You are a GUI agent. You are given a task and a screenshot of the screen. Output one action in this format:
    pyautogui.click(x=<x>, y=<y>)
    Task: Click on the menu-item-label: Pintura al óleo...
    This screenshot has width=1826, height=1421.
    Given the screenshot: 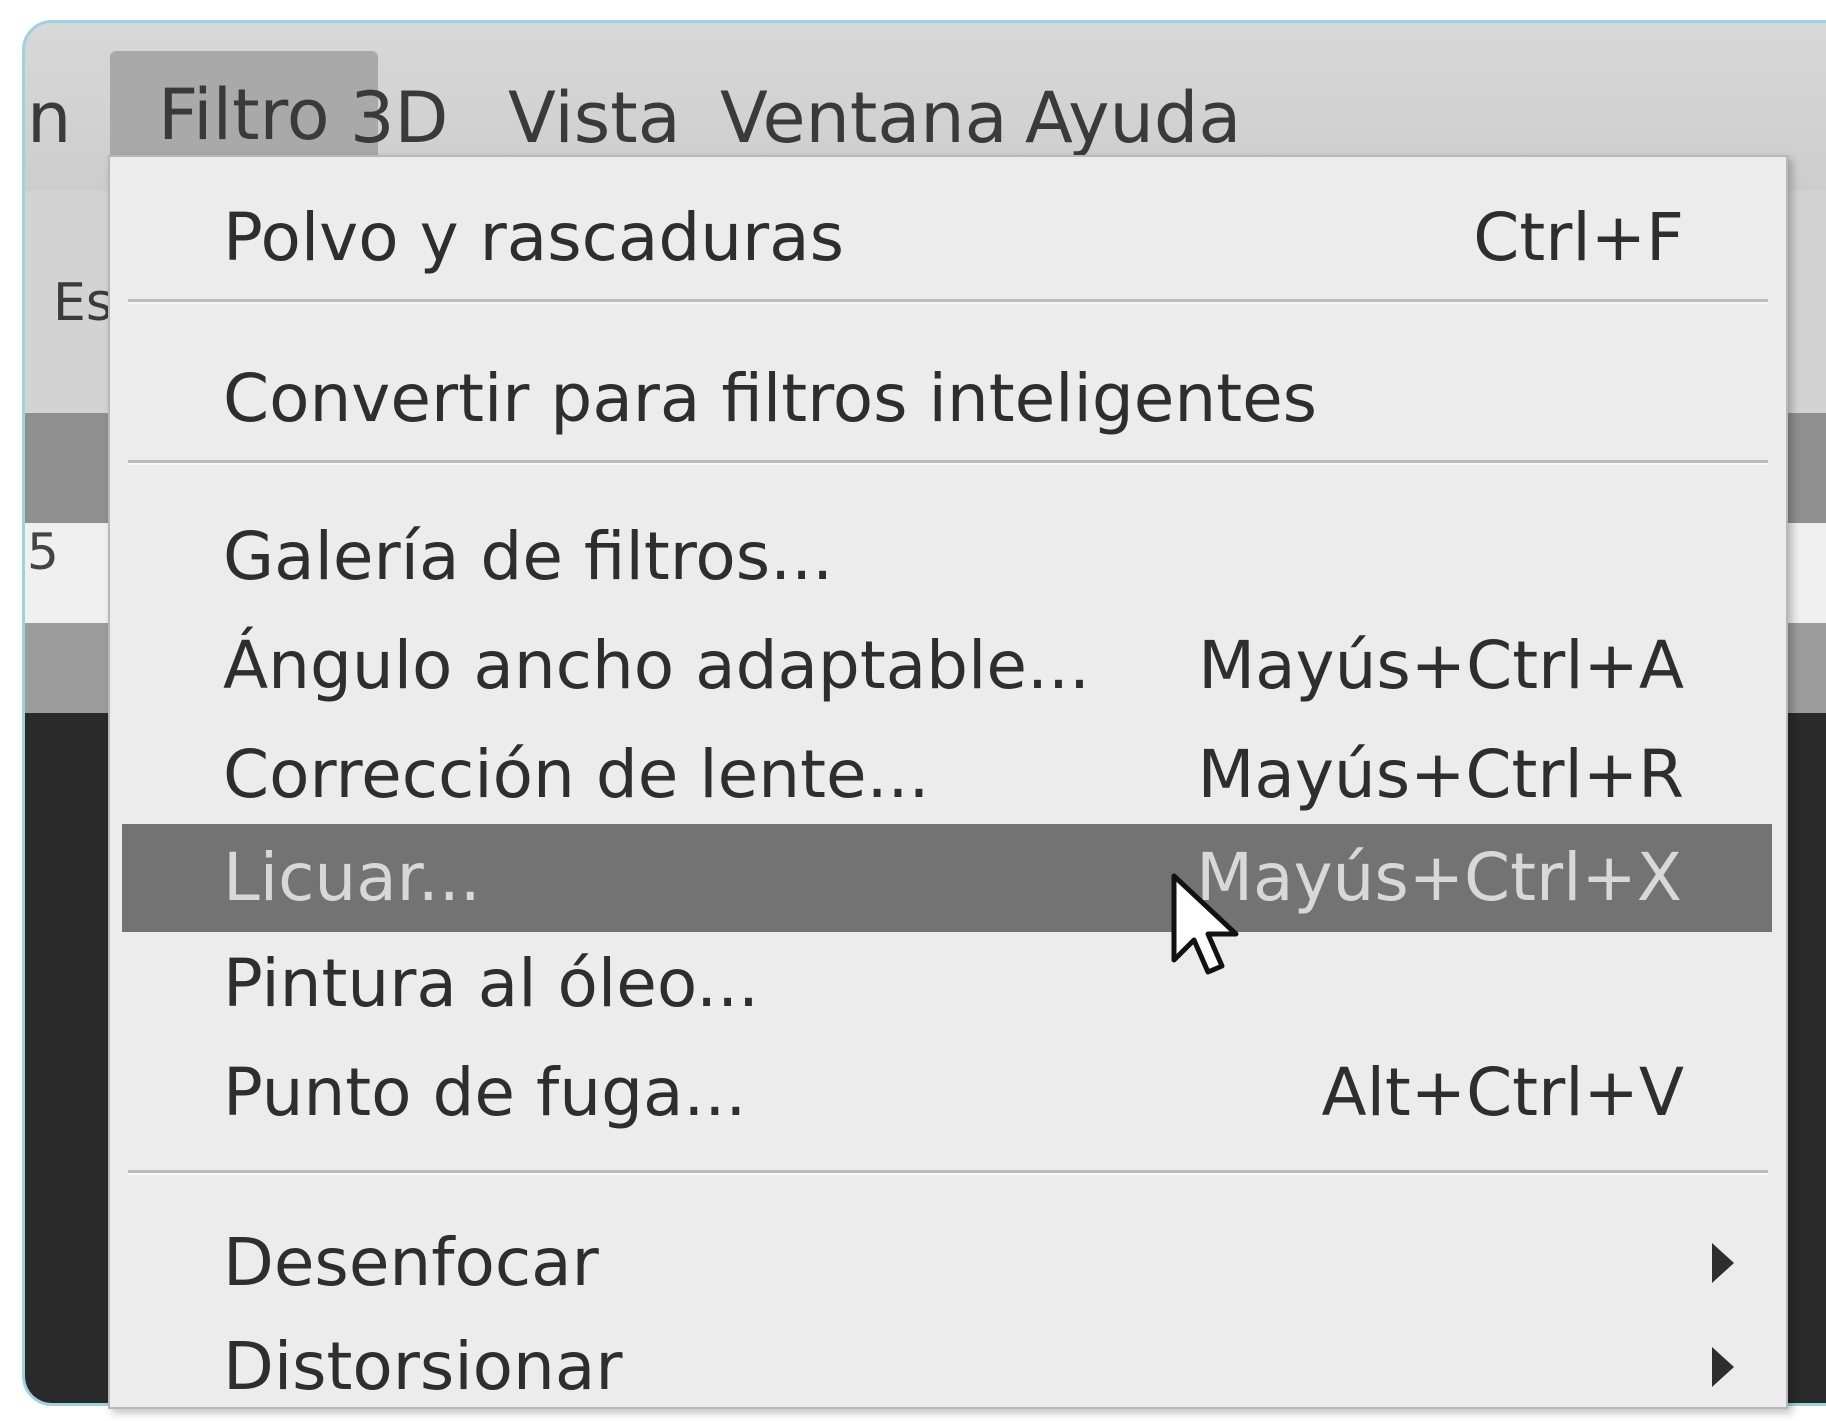 What is the action you would take?
    pyautogui.click(x=491, y=983)
    